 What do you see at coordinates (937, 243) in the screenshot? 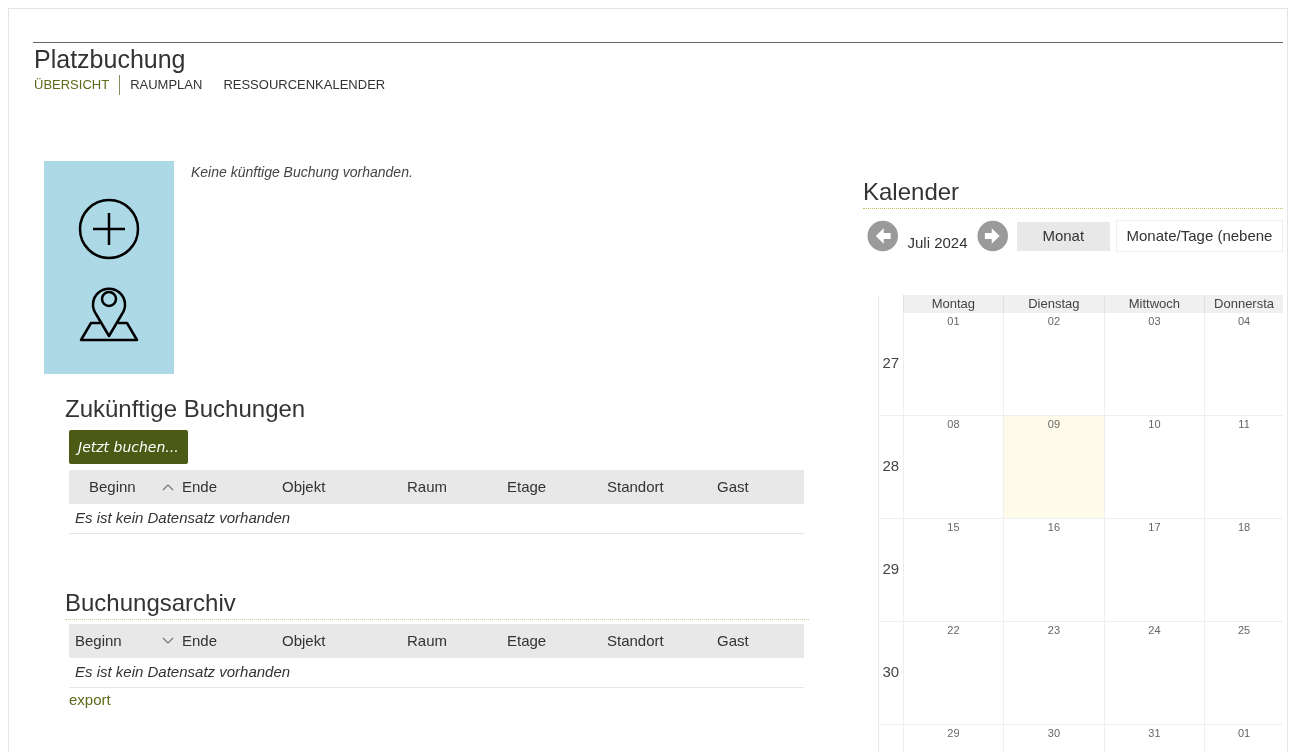
I see `month-label: Juli 2024` at bounding box center [937, 243].